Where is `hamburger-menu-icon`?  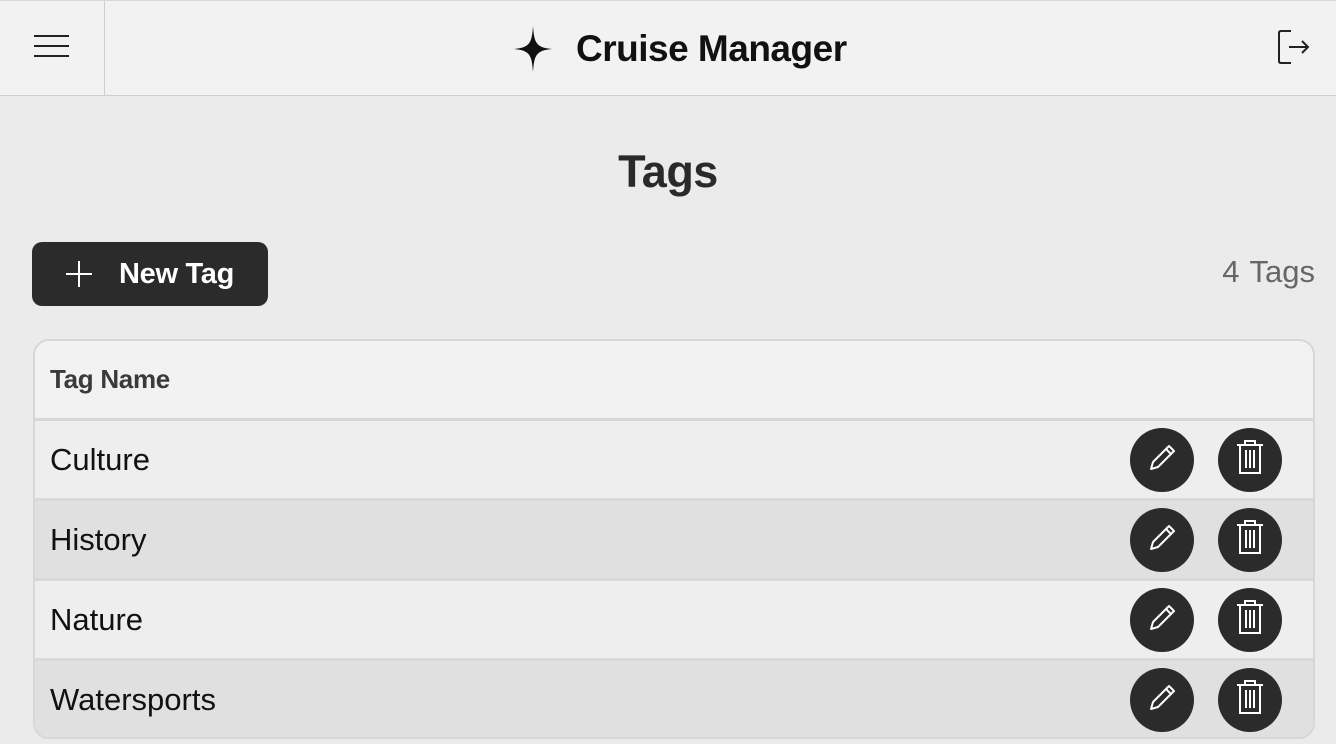
hamburger-menu-icon is located at coordinates (52, 48).